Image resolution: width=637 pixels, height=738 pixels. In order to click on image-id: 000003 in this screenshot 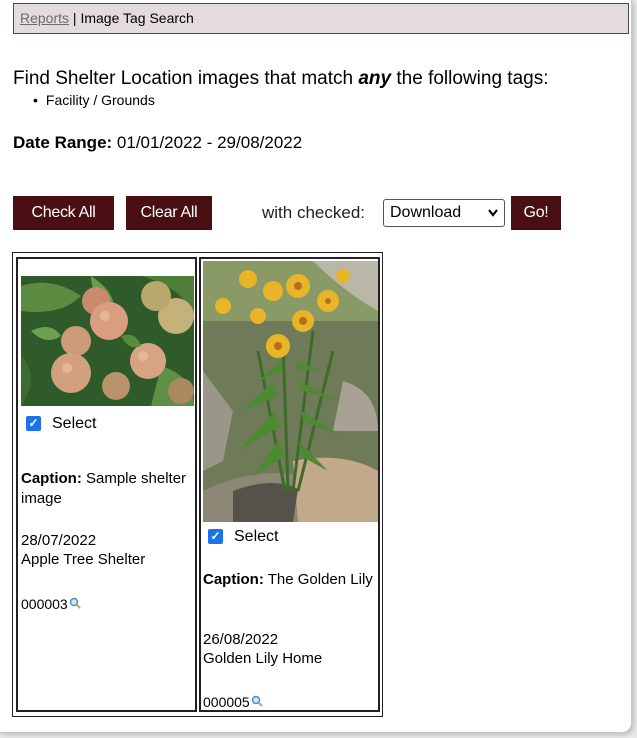, I will do `click(51, 604)`.